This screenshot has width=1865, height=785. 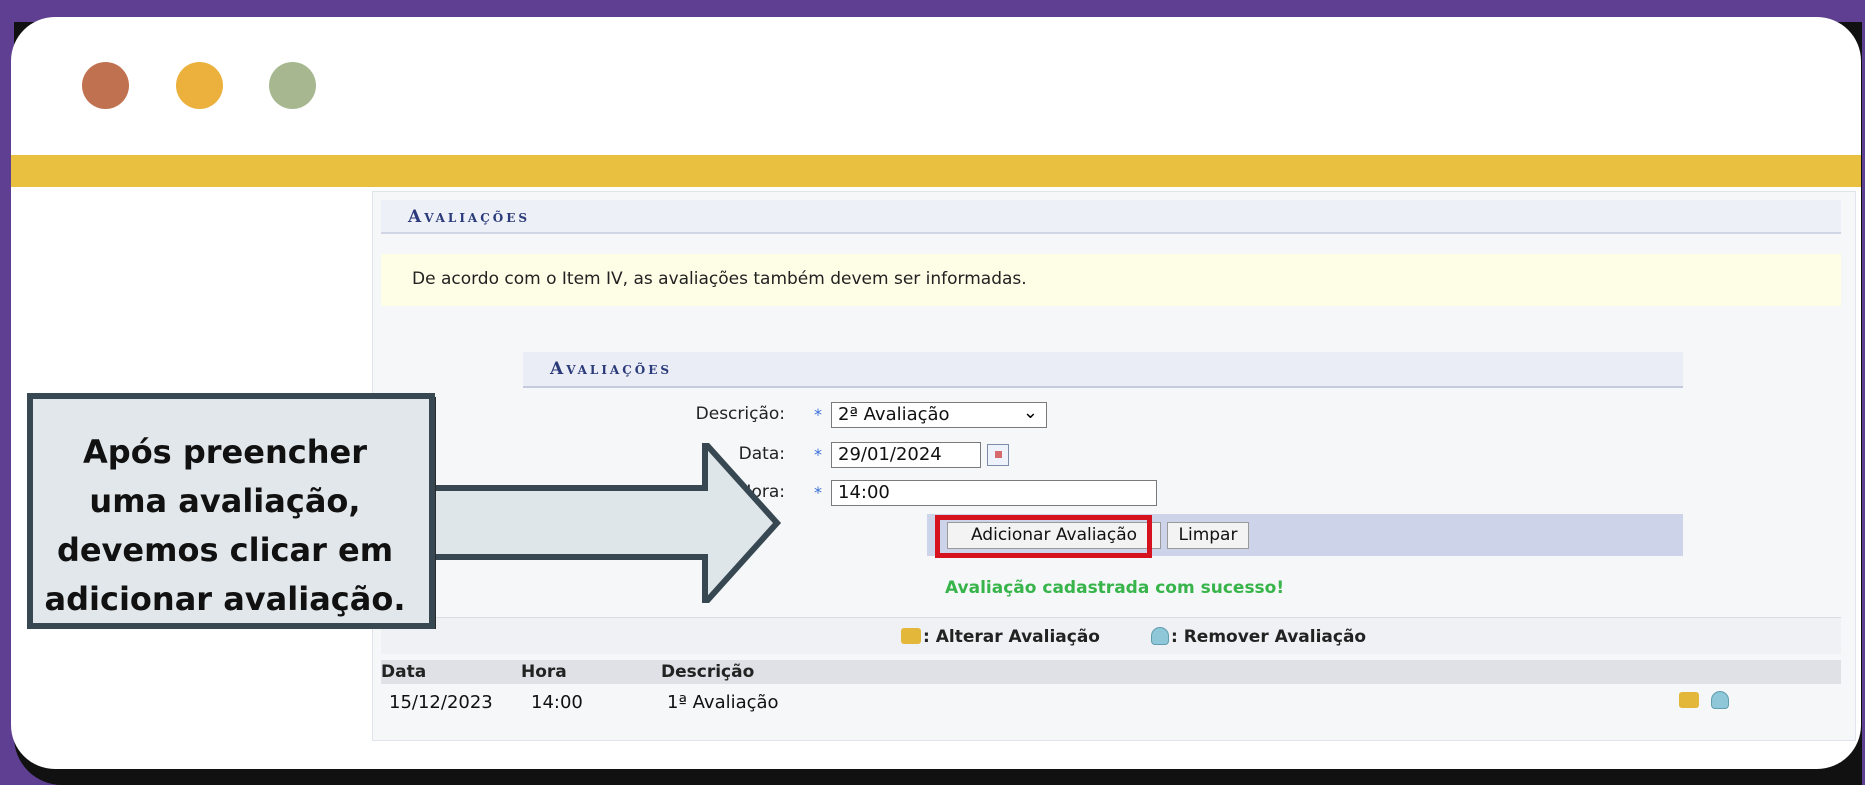 I want to click on descricao-select: 2ª Avaliação ⌄, so click(x=939, y=415).